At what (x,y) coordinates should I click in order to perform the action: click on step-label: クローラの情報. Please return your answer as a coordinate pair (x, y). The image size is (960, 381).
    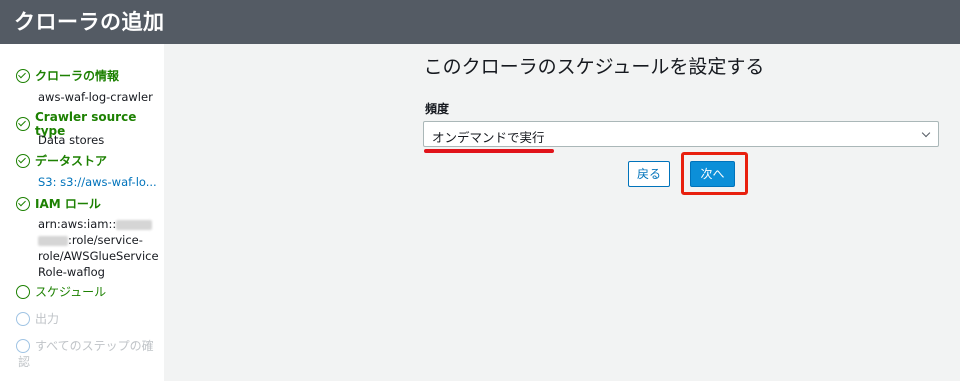
    Looking at the image, I should click on (77, 76).